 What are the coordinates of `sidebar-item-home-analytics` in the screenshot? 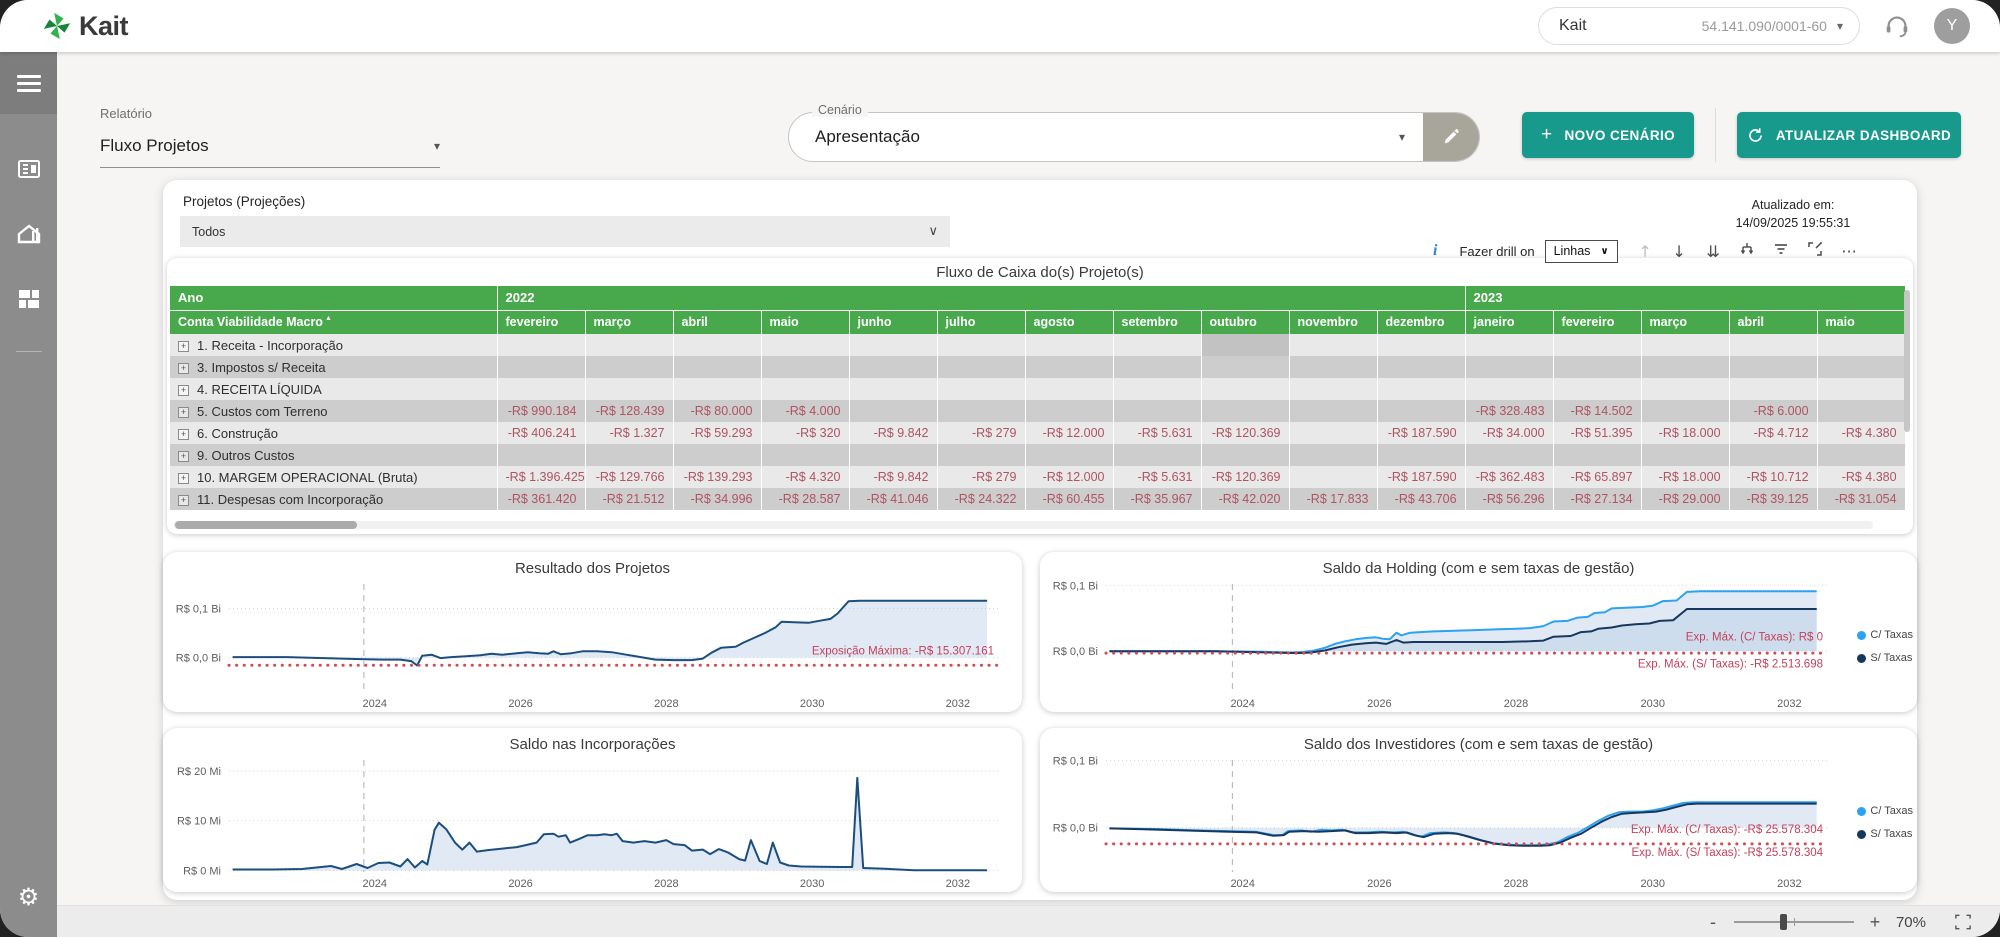 It's located at (29, 236).